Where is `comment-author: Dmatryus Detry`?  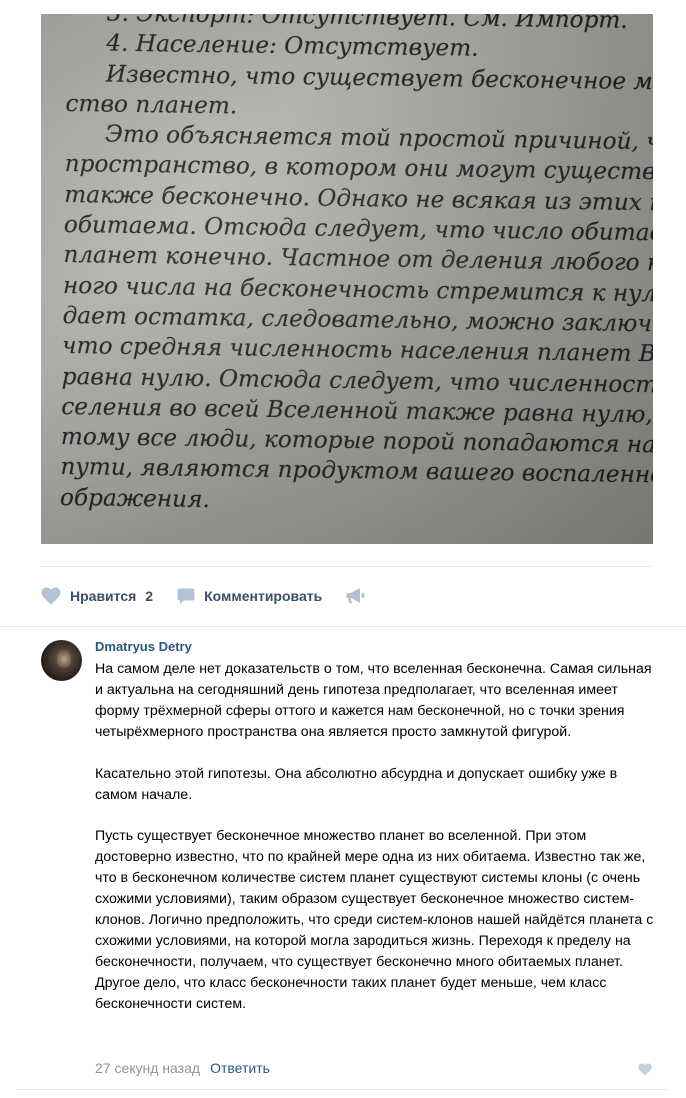 comment-author: Dmatryus Detry is located at coordinates (143, 646).